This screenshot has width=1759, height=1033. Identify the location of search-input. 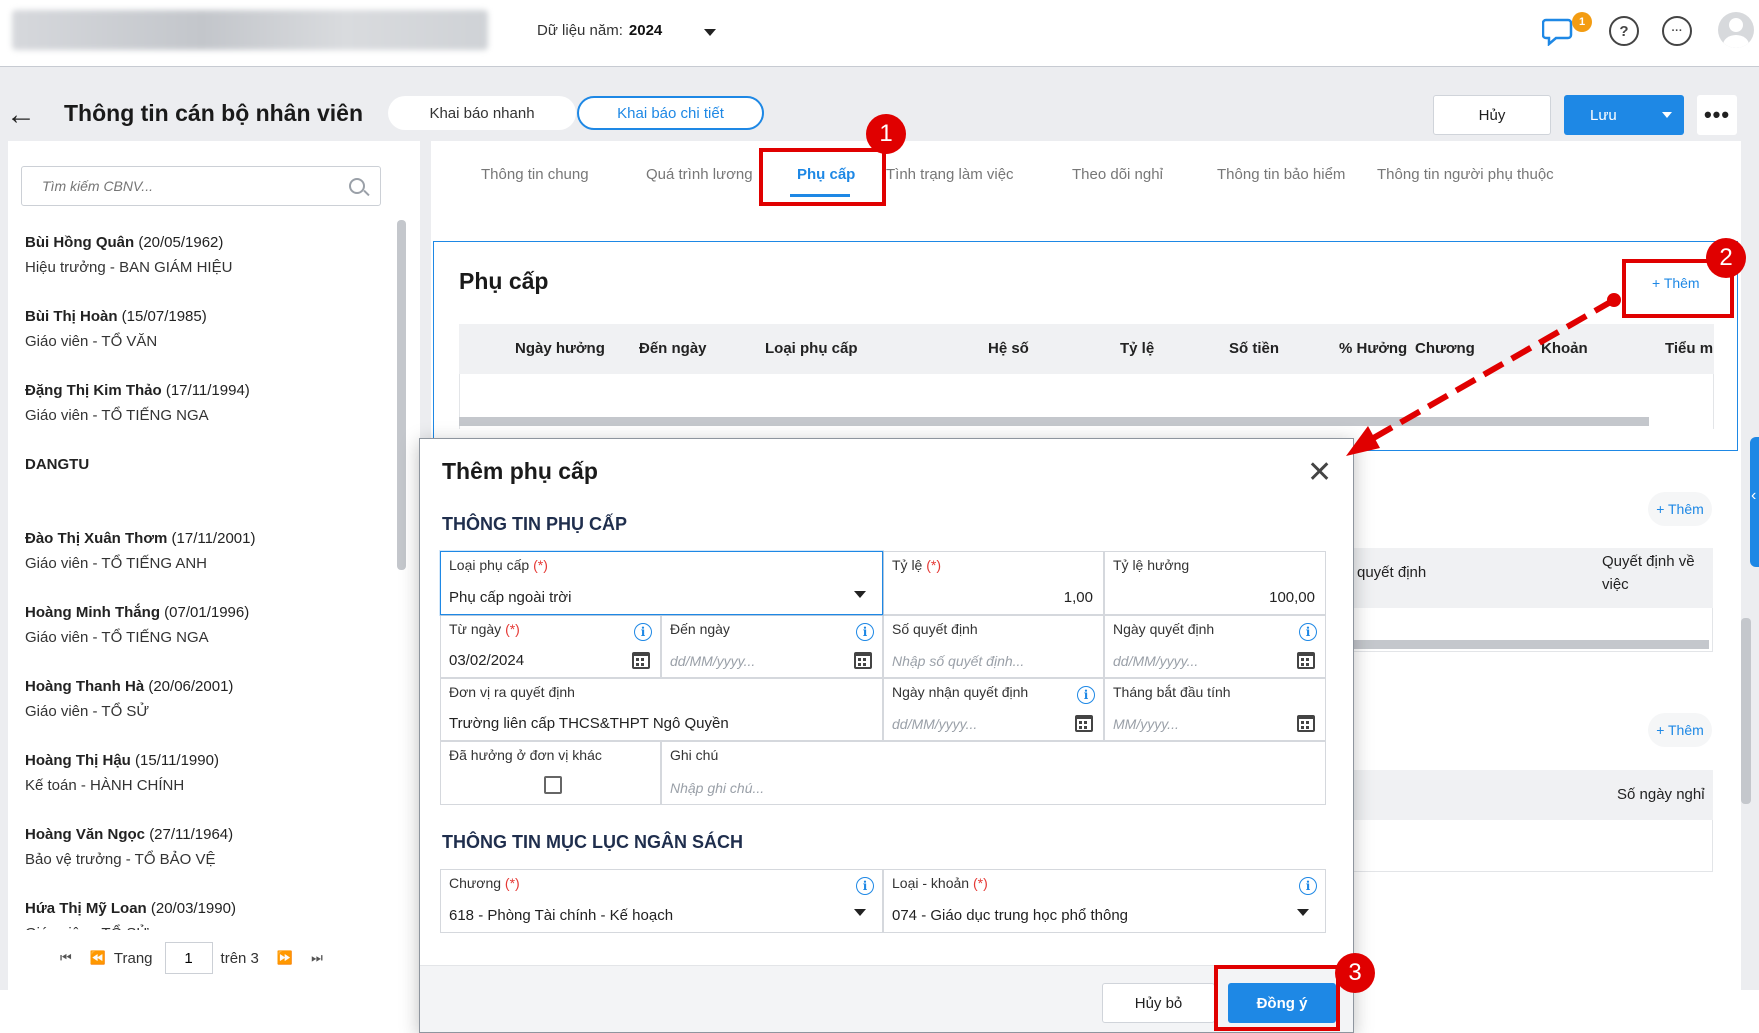
(192, 186).